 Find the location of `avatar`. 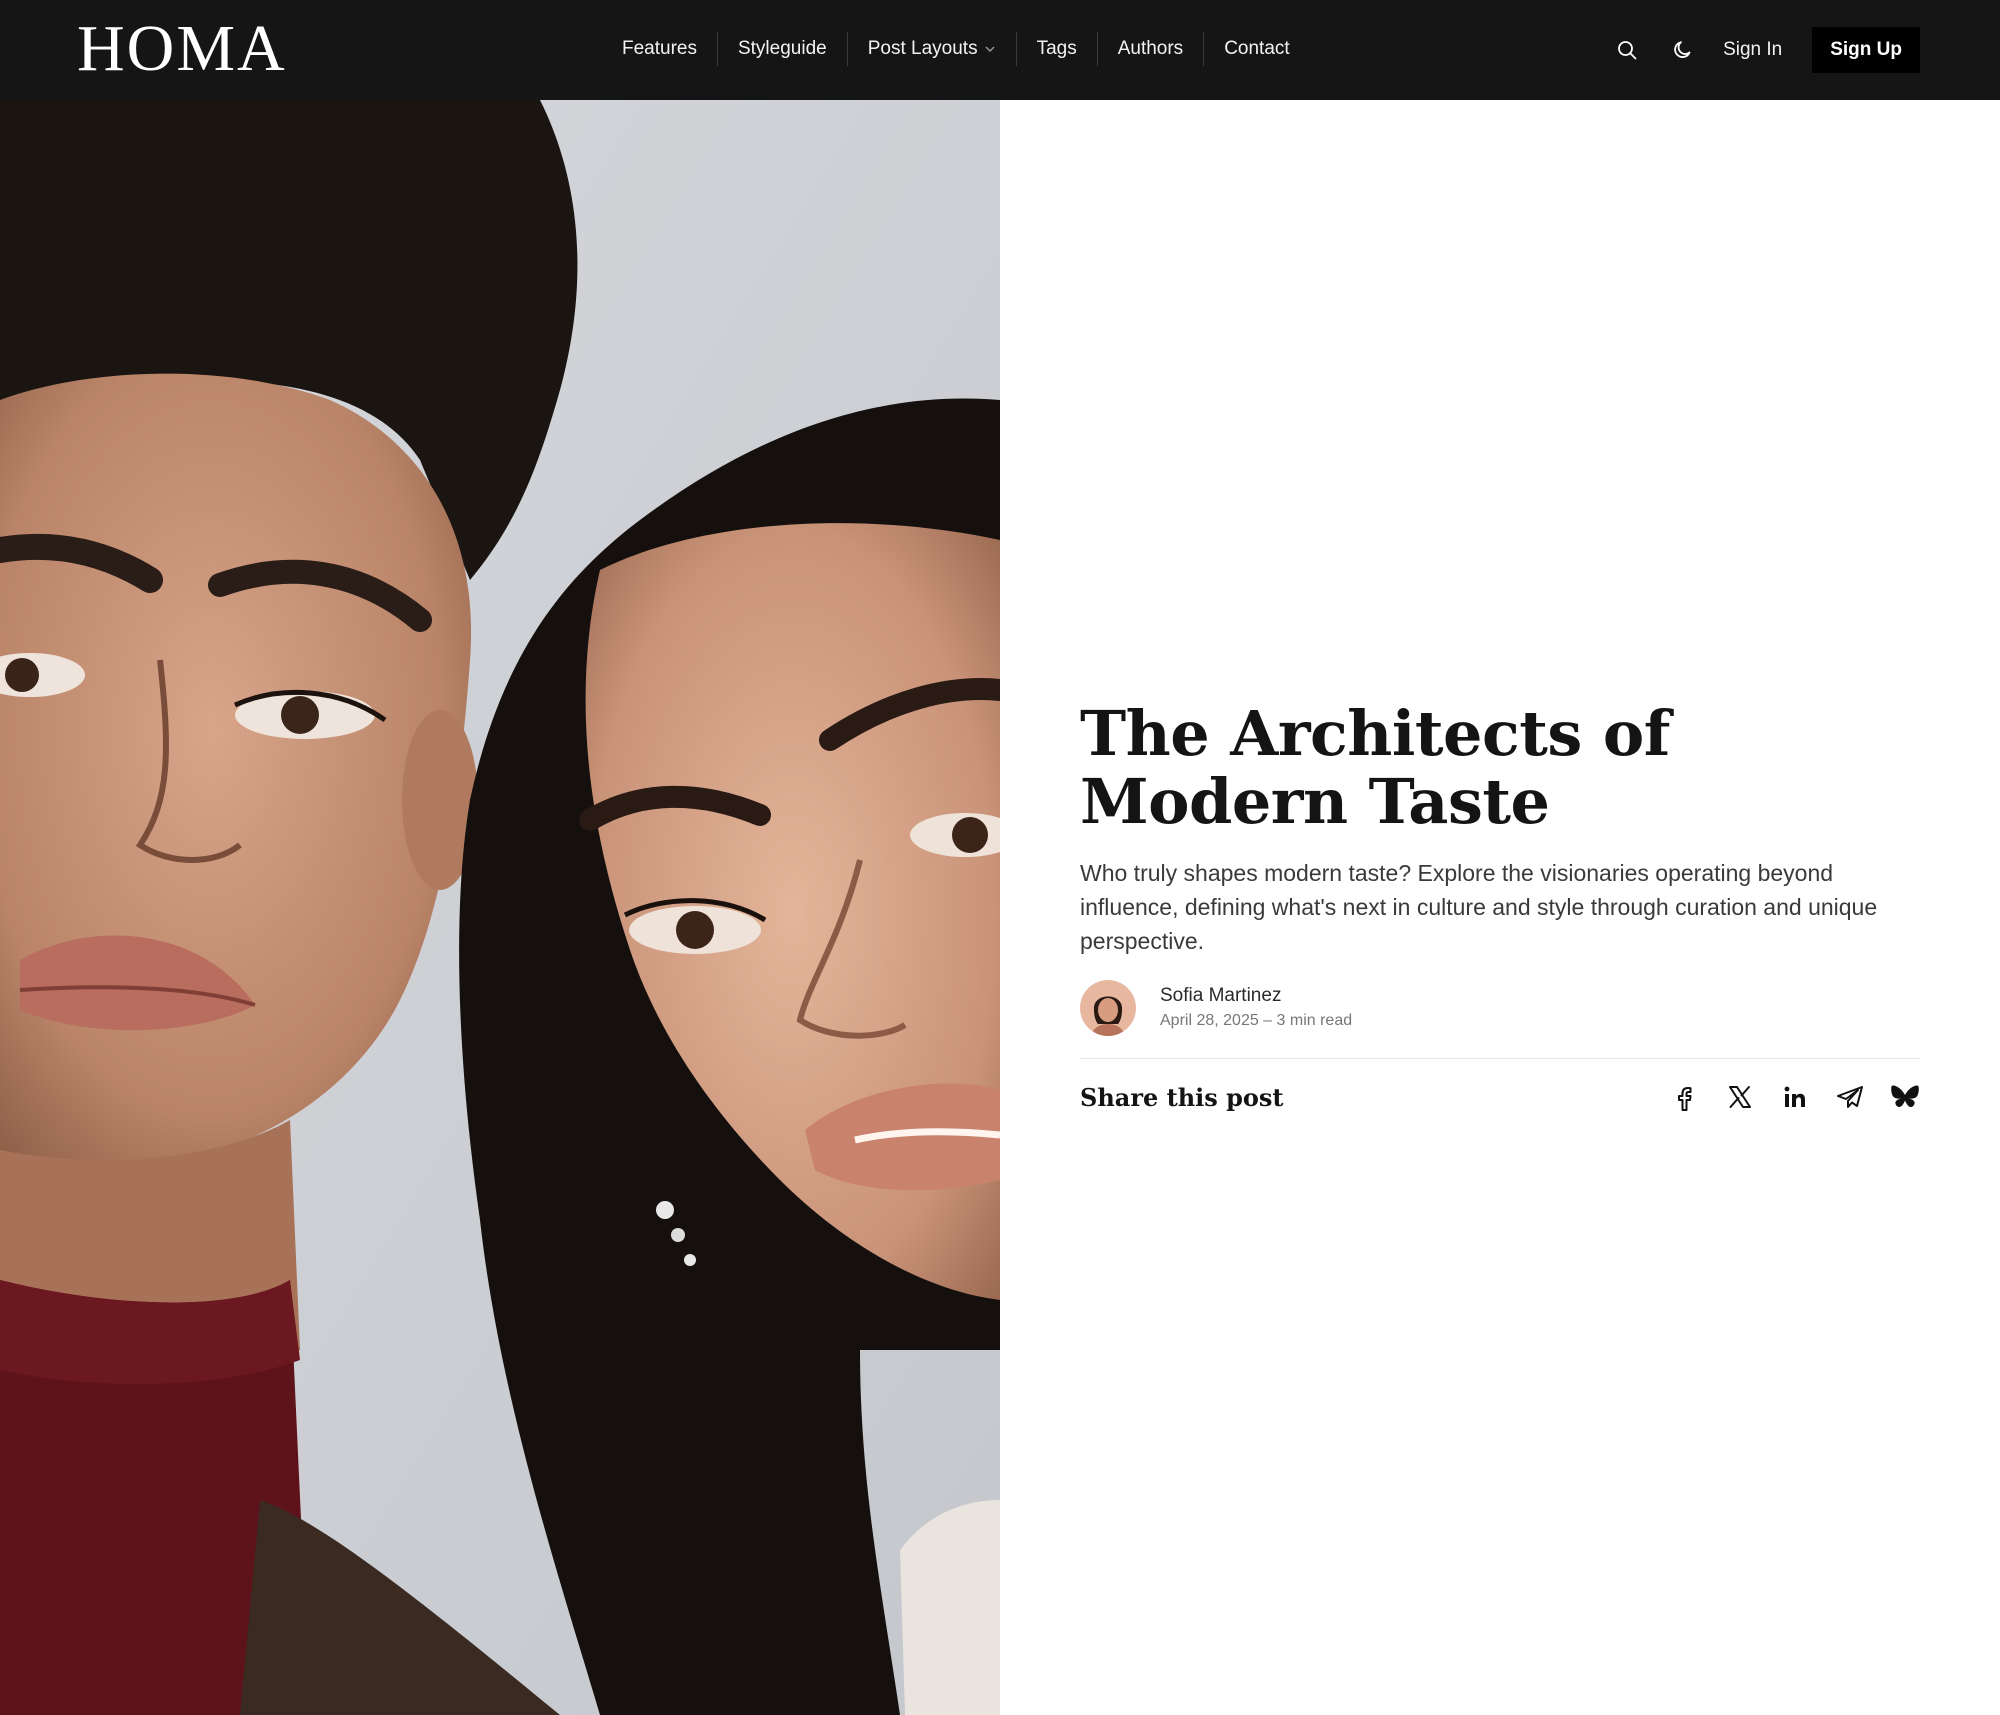

avatar is located at coordinates (1108, 1008).